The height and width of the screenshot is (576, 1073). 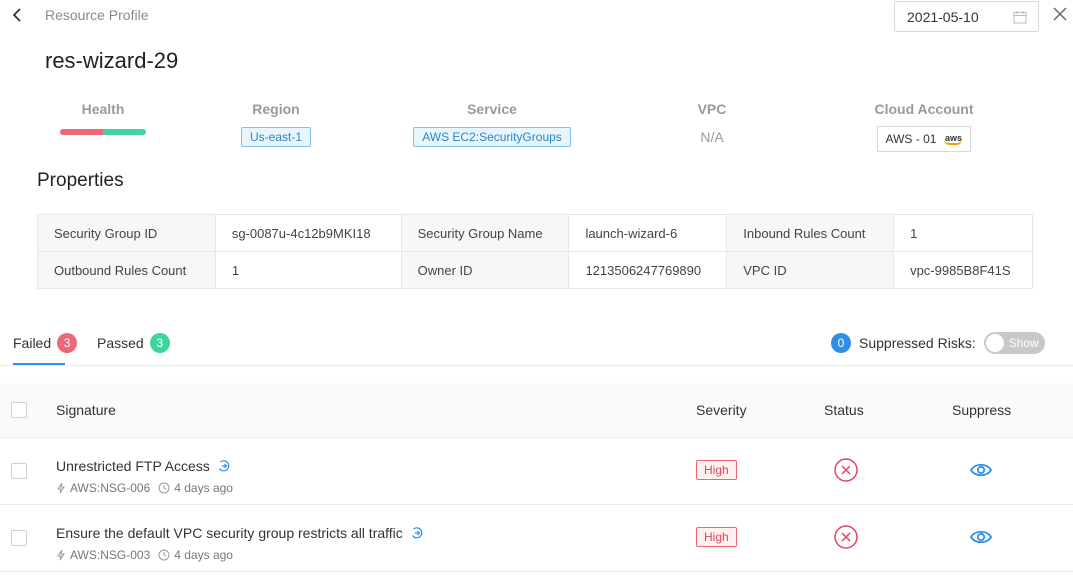 I want to click on region-summary: Region Us-east-1, so click(x=276, y=124).